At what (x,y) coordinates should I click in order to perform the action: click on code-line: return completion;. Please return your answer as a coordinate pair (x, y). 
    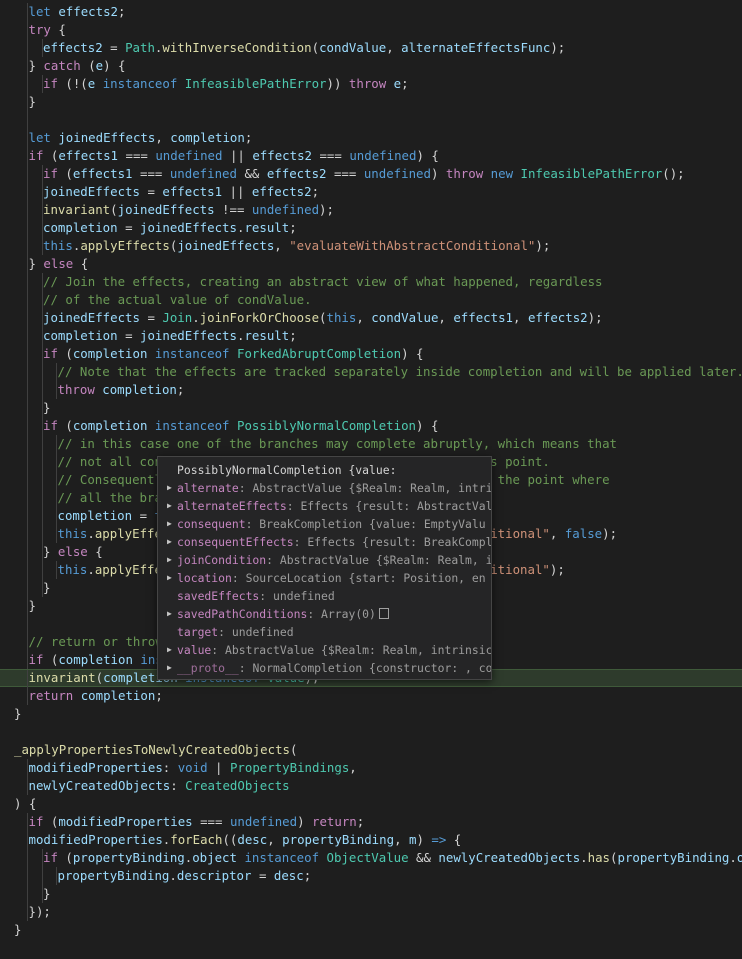
    Looking at the image, I should click on (371, 696).